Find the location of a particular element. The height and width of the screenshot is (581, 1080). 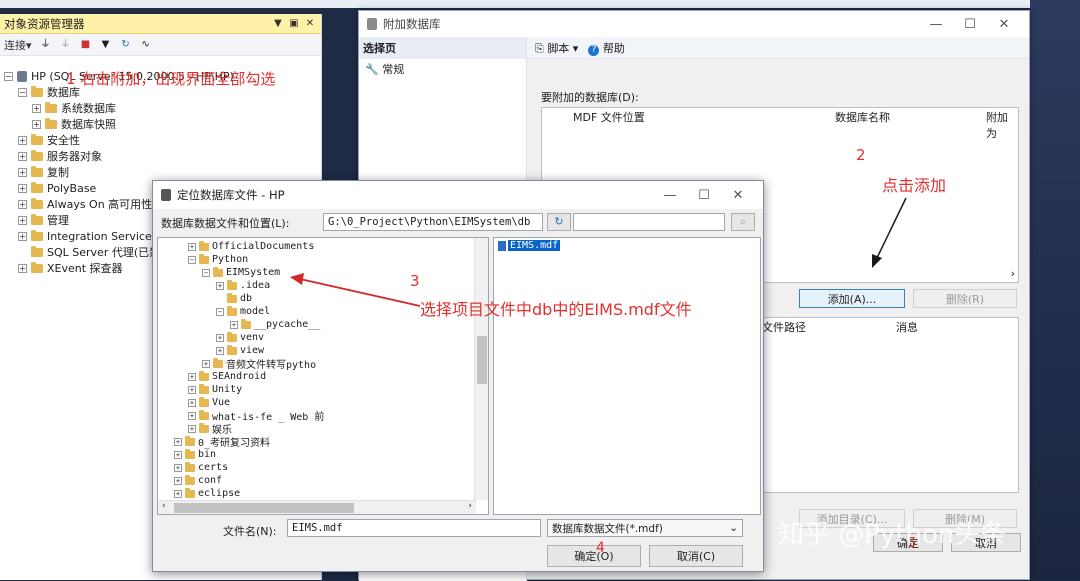

folder-tree-node: db is located at coordinates (234, 298).